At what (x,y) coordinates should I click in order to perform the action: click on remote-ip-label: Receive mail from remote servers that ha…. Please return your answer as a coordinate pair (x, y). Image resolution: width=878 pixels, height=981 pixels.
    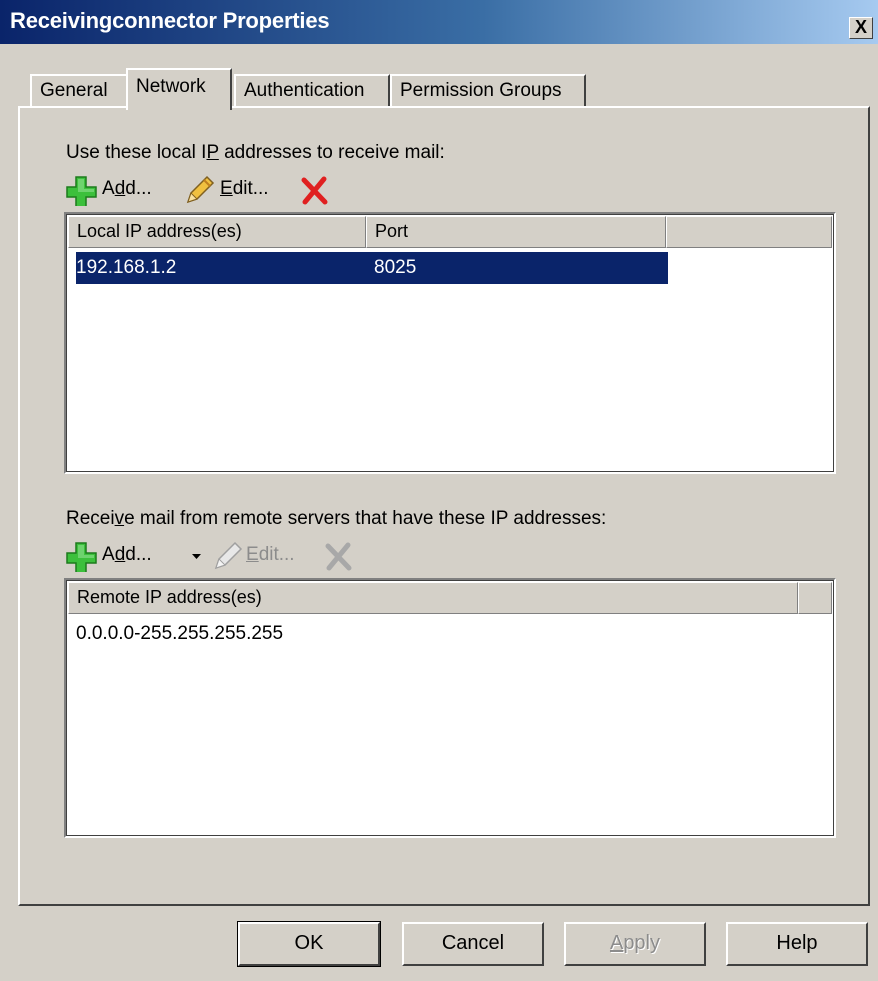
    Looking at the image, I should click on (336, 518).